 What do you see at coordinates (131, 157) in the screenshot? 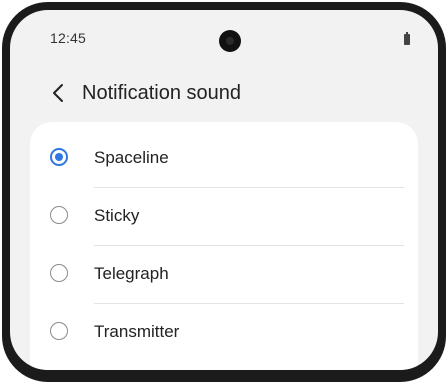
I see `sound-option-label: Spaceline` at bounding box center [131, 157].